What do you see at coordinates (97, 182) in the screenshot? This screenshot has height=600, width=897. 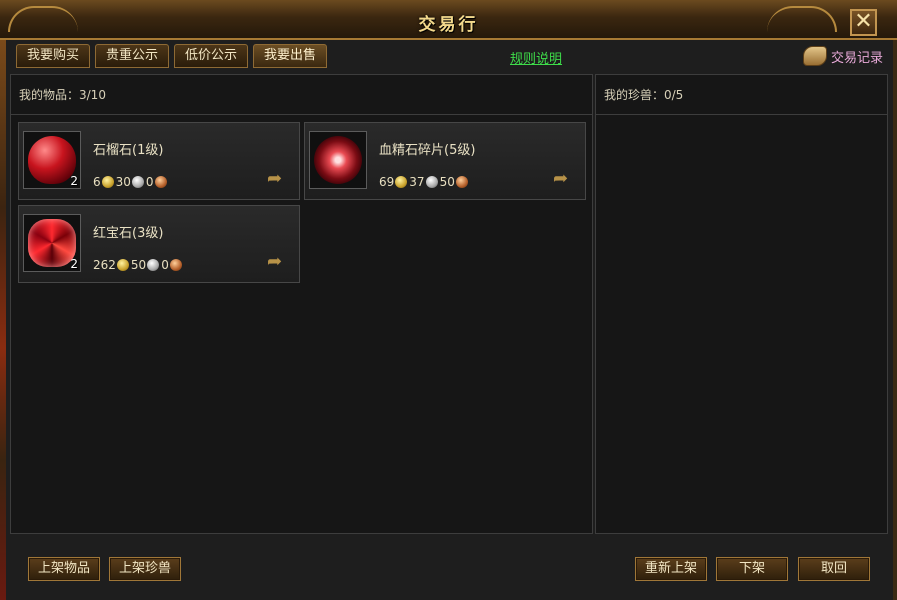 I see `price-gold: 6` at bounding box center [97, 182].